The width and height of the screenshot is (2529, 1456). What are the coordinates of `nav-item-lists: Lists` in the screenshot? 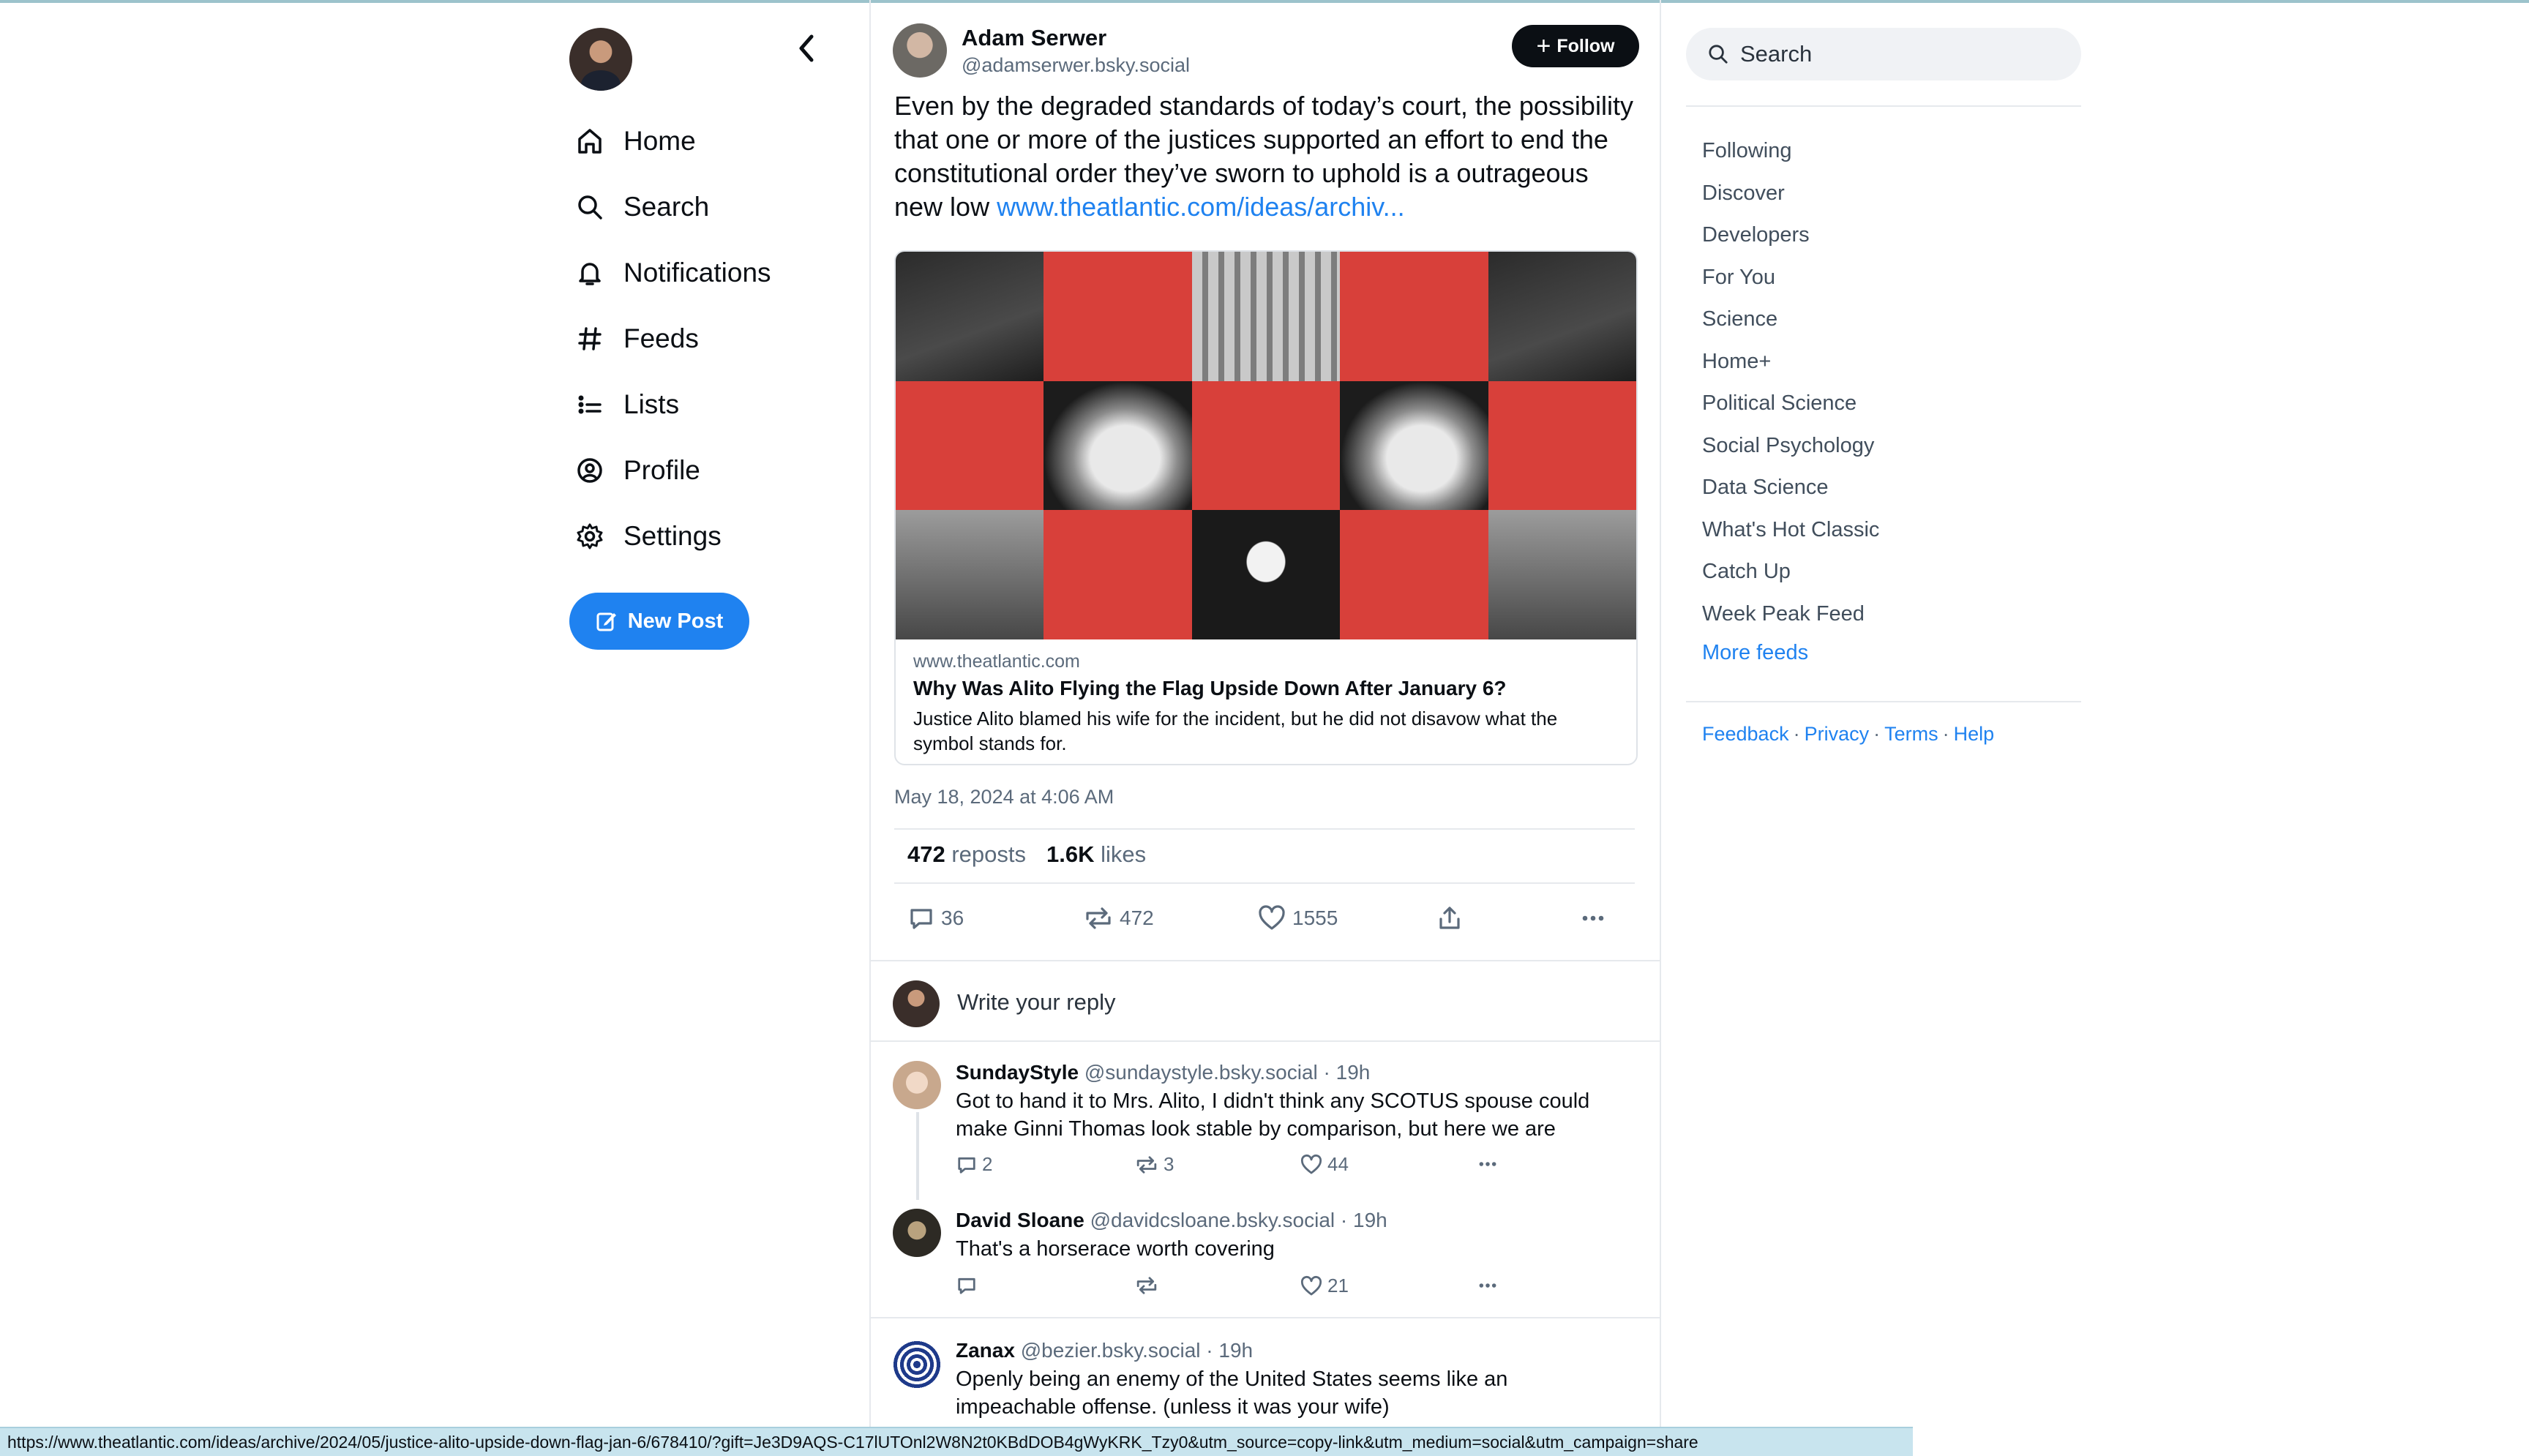 It's located at (688, 405).